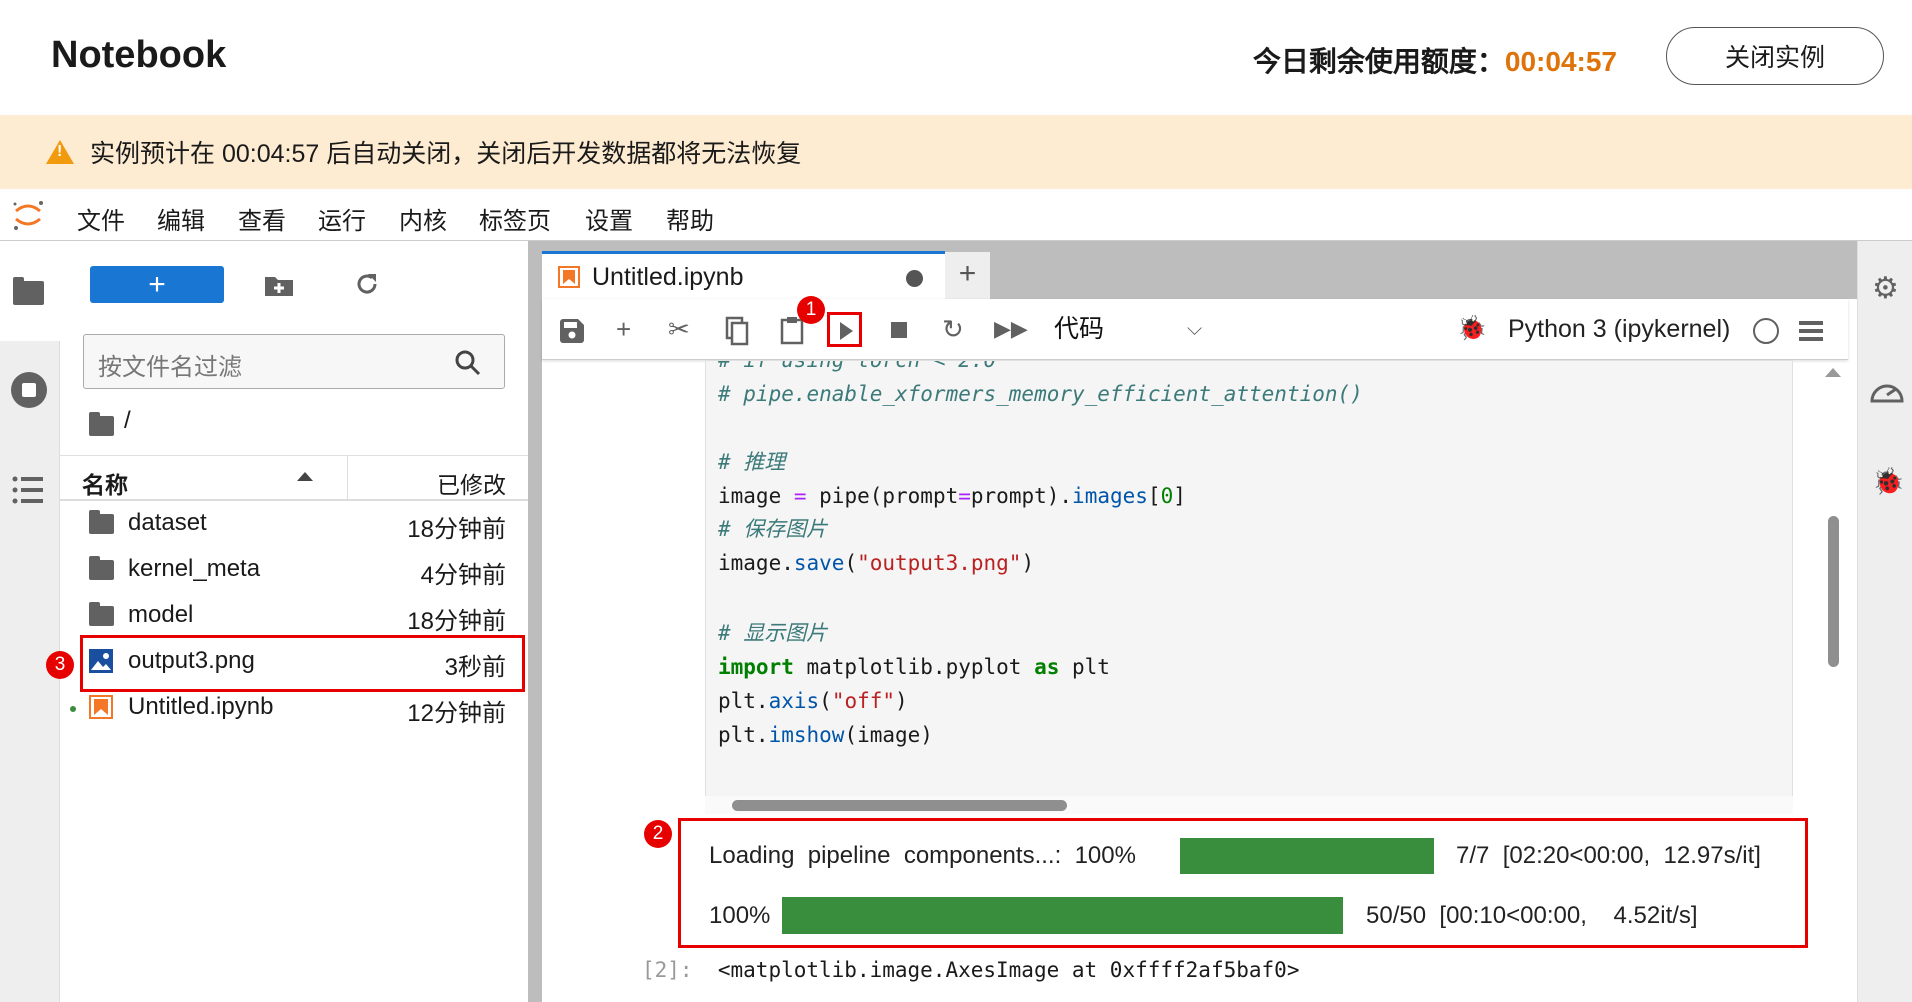 The height and width of the screenshot is (1002, 1912). I want to click on scroll-up-icon, so click(1833, 372).